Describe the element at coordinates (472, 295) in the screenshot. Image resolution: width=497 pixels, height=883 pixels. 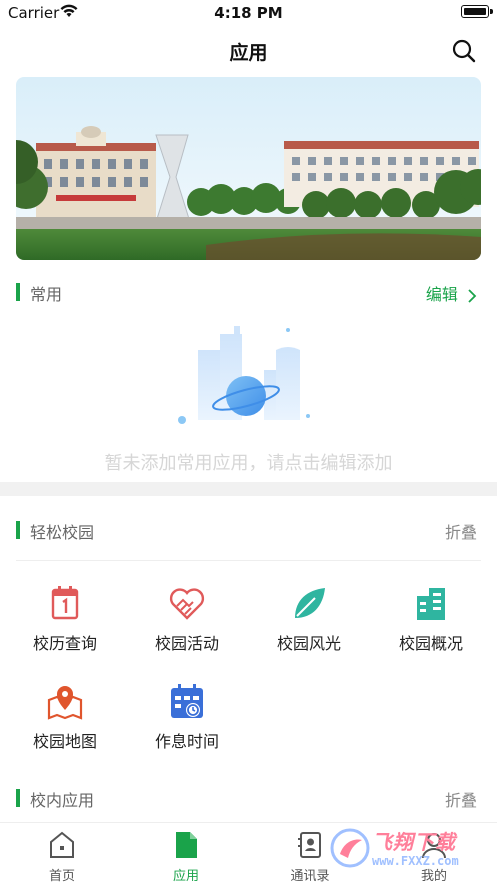
I see `chevron-right-icon` at that location.